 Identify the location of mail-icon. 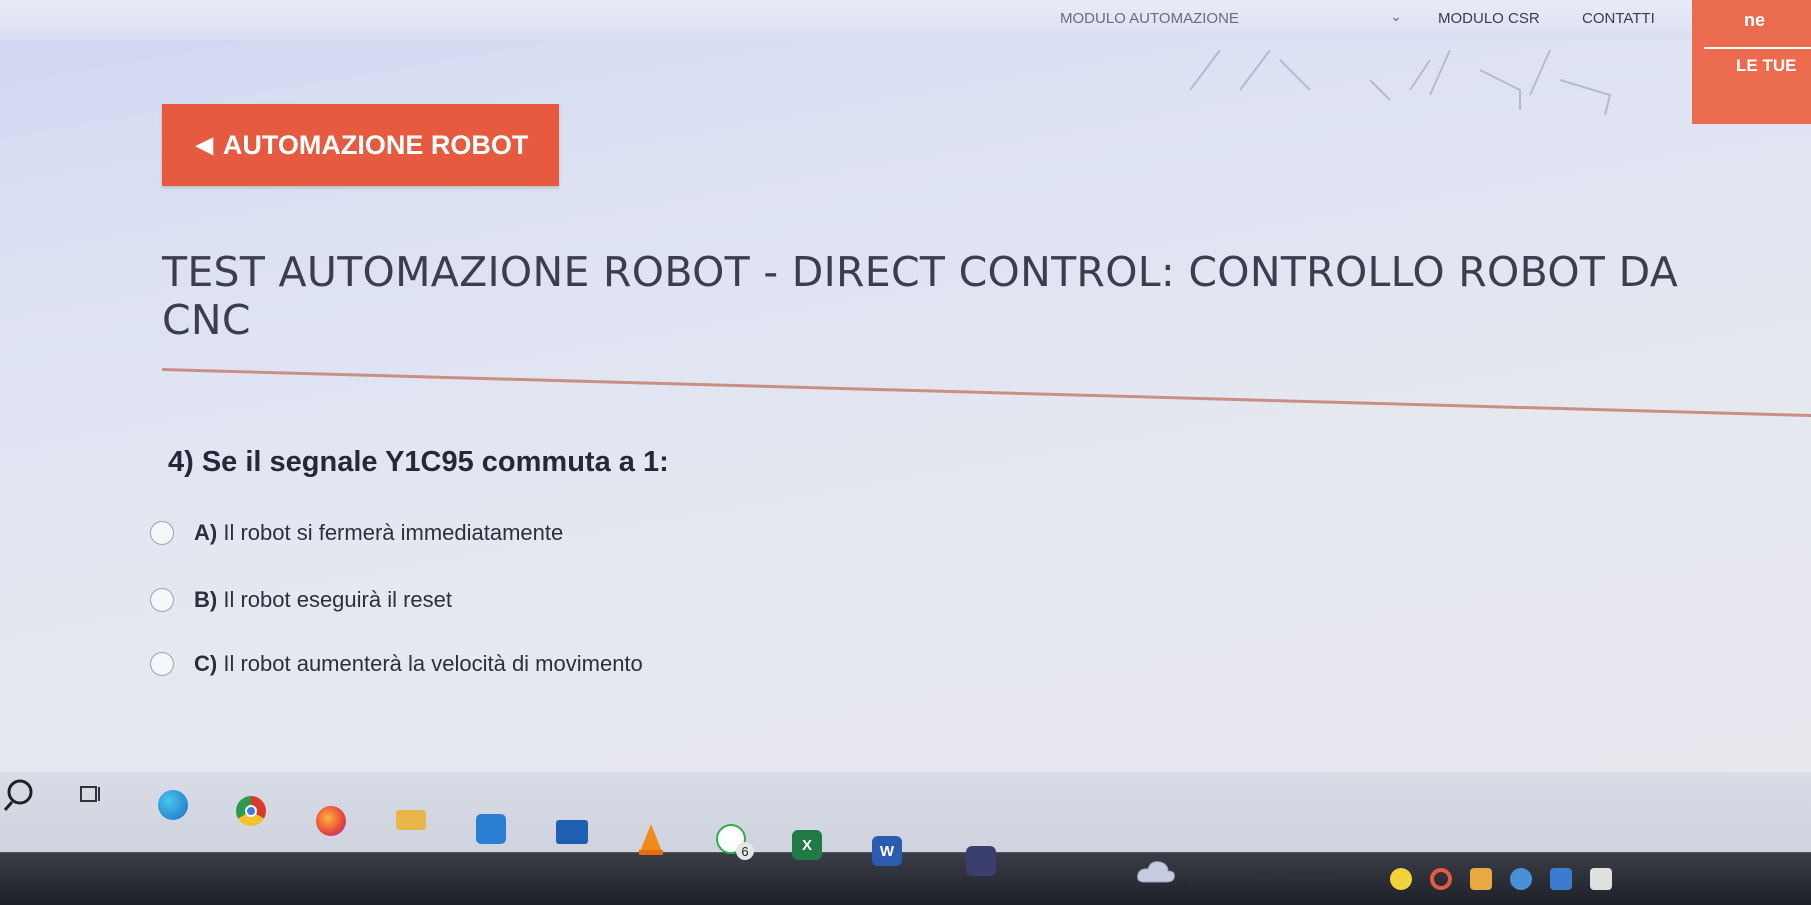
(572, 832).